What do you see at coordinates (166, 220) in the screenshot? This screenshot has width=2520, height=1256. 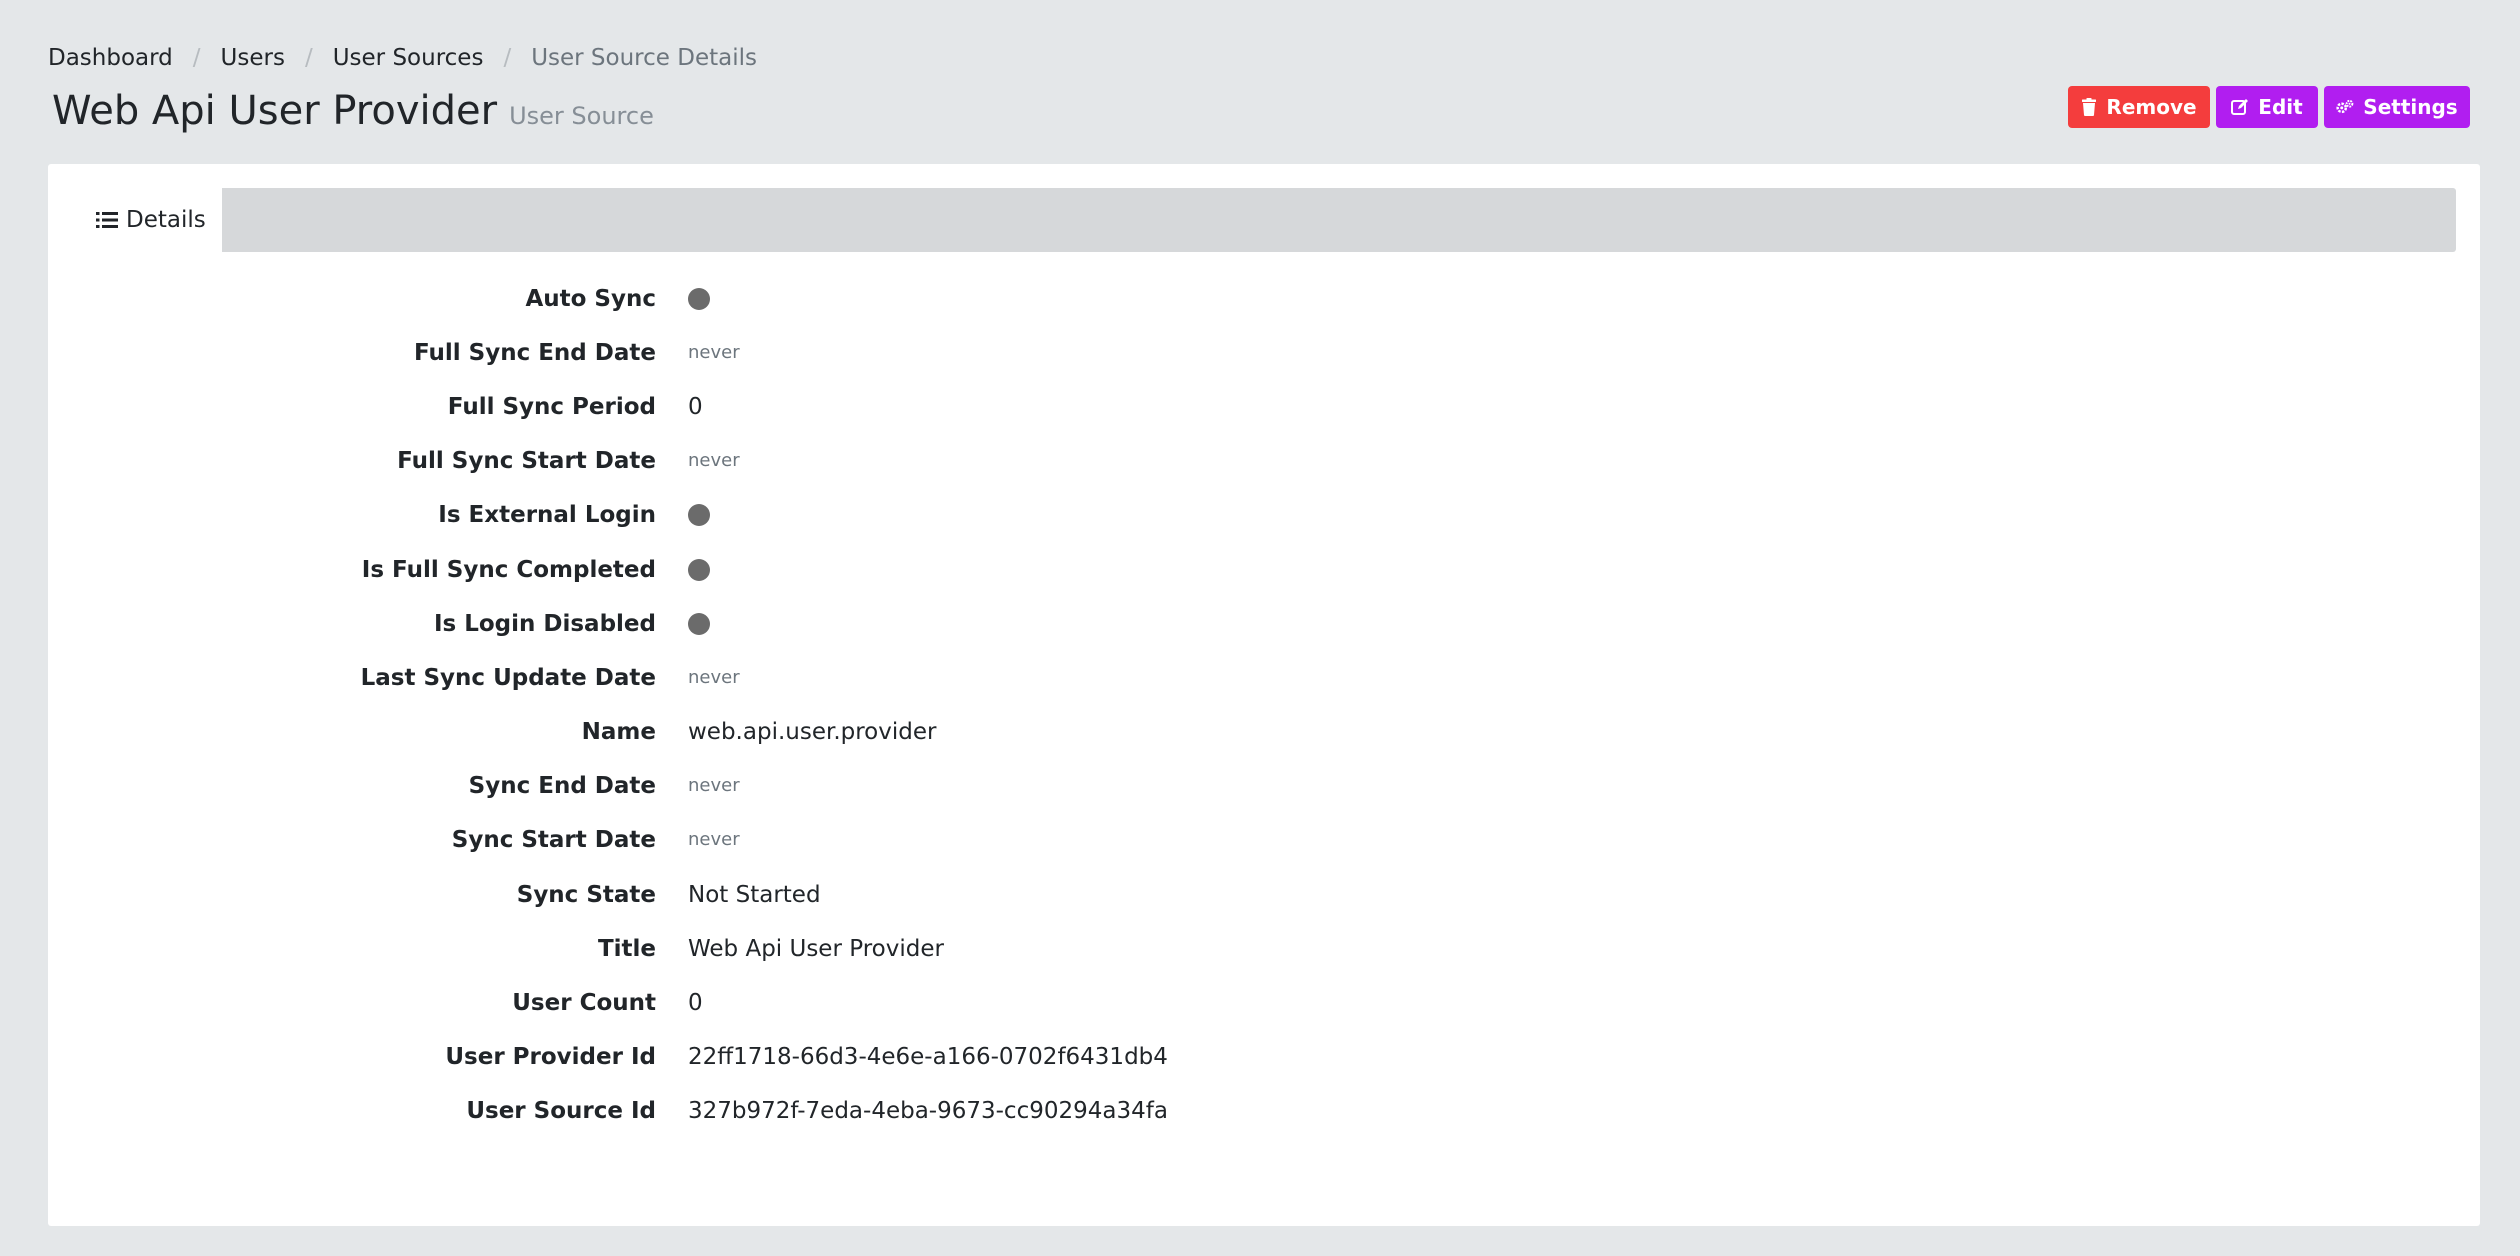 I see `tab-details-label: Details` at bounding box center [166, 220].